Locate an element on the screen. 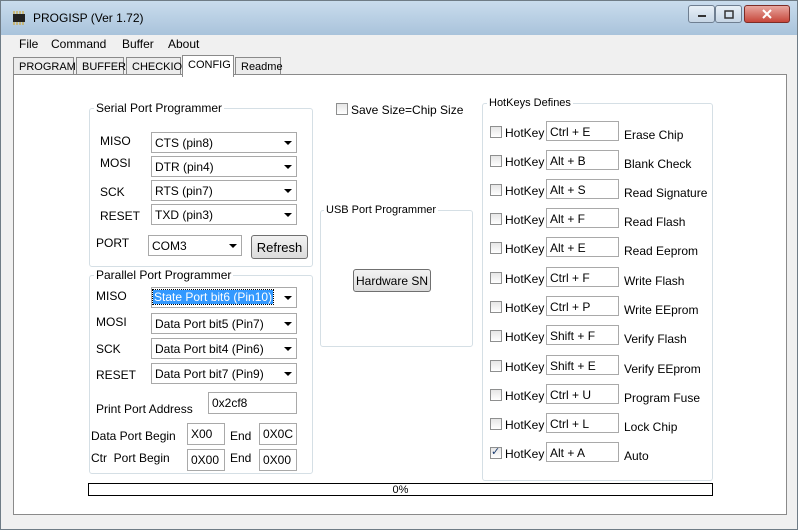 This screenshot has height=530, width=798. close-icon is located at coordinates (767, 14).